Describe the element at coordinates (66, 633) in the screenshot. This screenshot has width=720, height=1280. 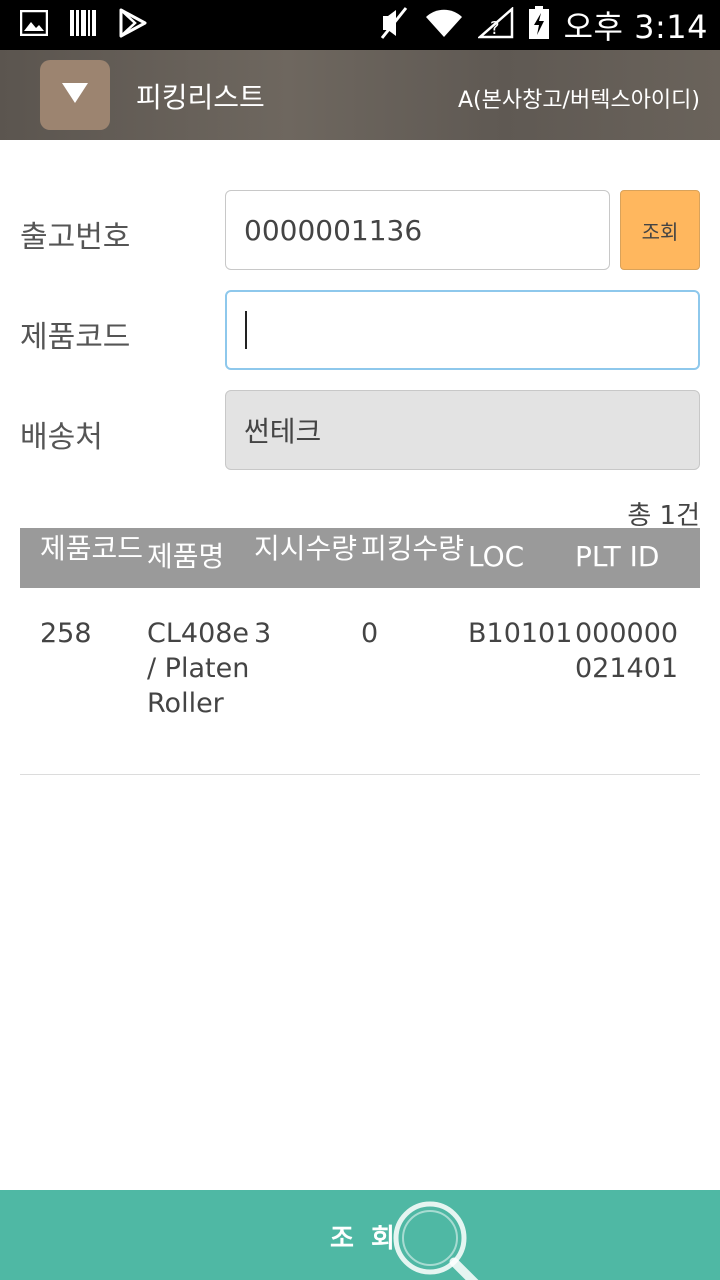
I see `cell-product-code: 258` at that location.